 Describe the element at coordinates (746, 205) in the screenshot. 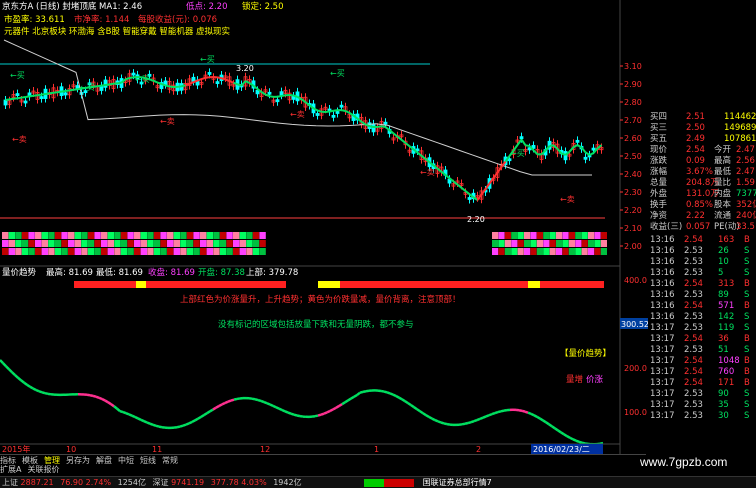

I see `quote-value: 352亿` at that location.